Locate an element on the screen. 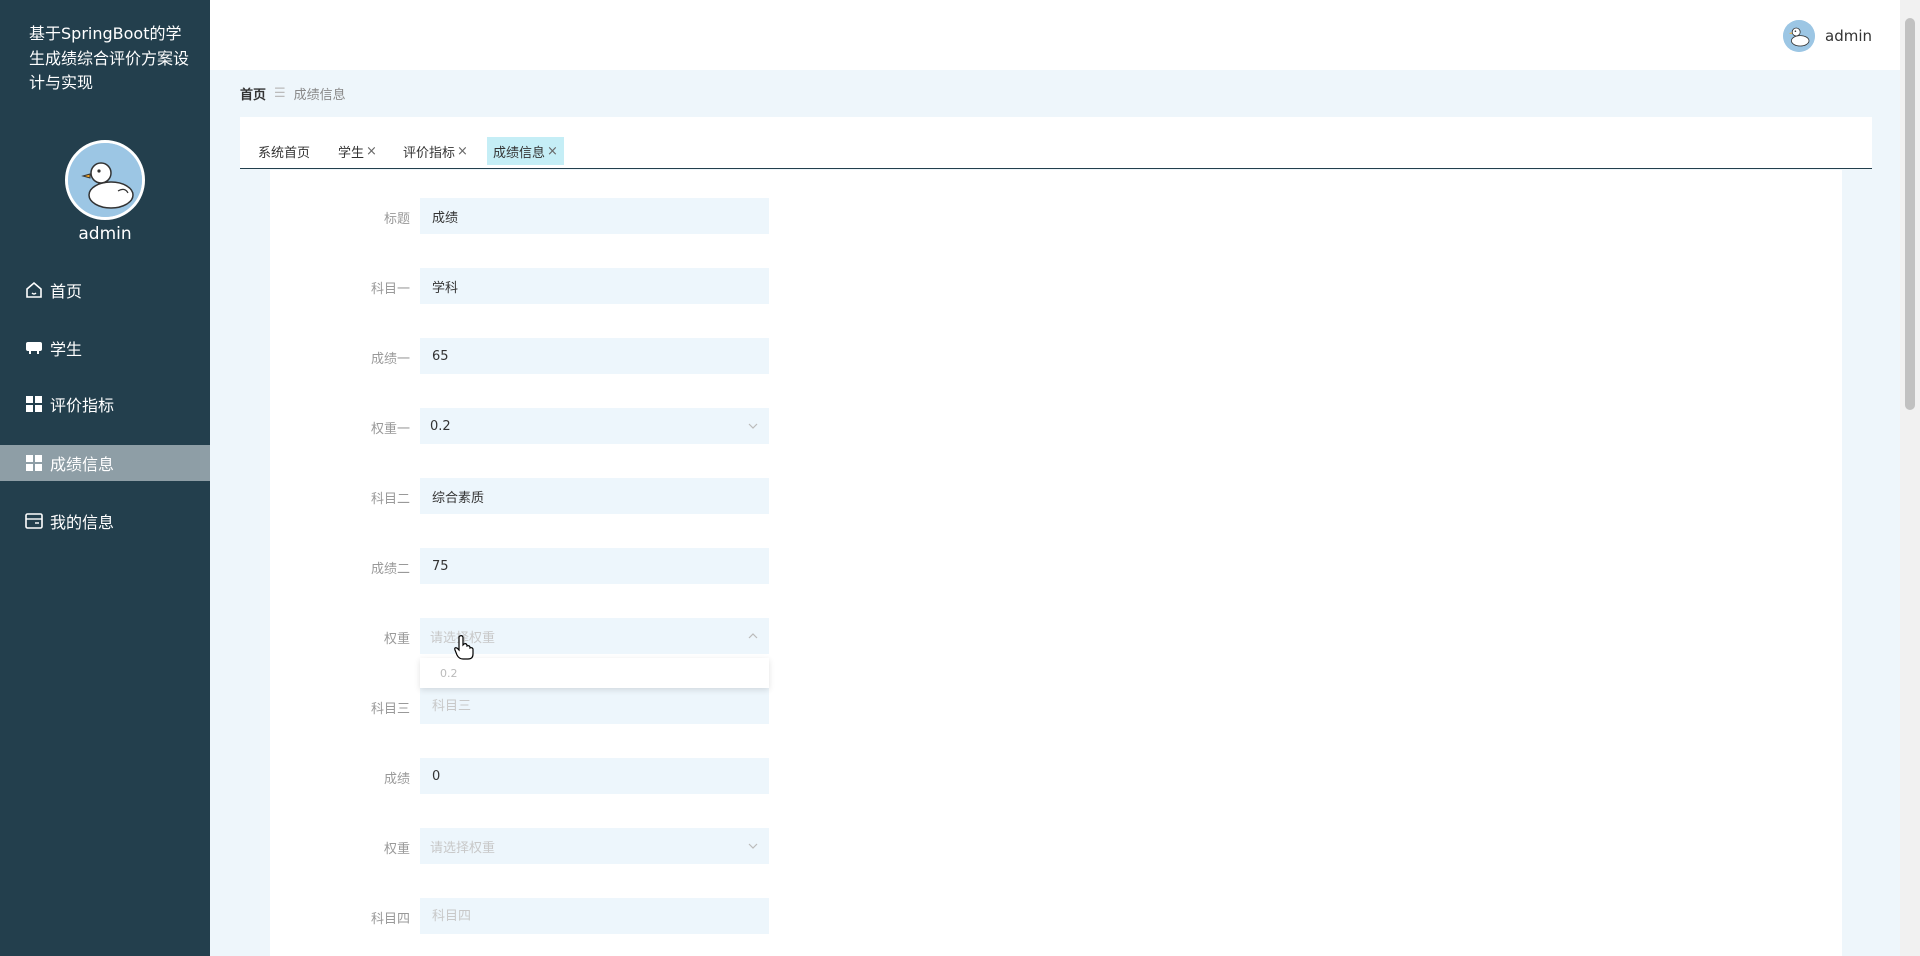 The image size is (1920, 956). form-row-subject-3: 科目三 is located at coordinates (670, 706).